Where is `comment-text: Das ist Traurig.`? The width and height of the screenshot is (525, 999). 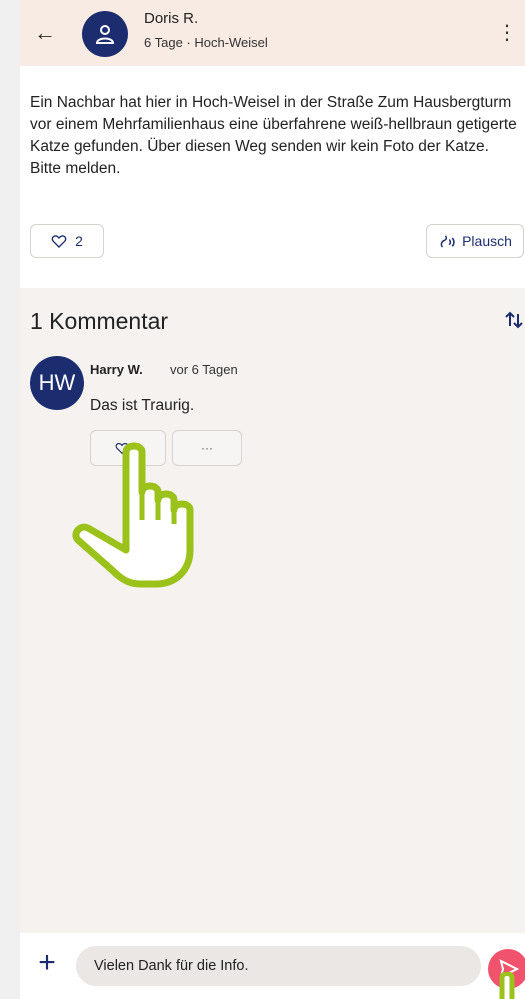
comment-text: Das ist Traurig. is located at coordinates (142, 405).